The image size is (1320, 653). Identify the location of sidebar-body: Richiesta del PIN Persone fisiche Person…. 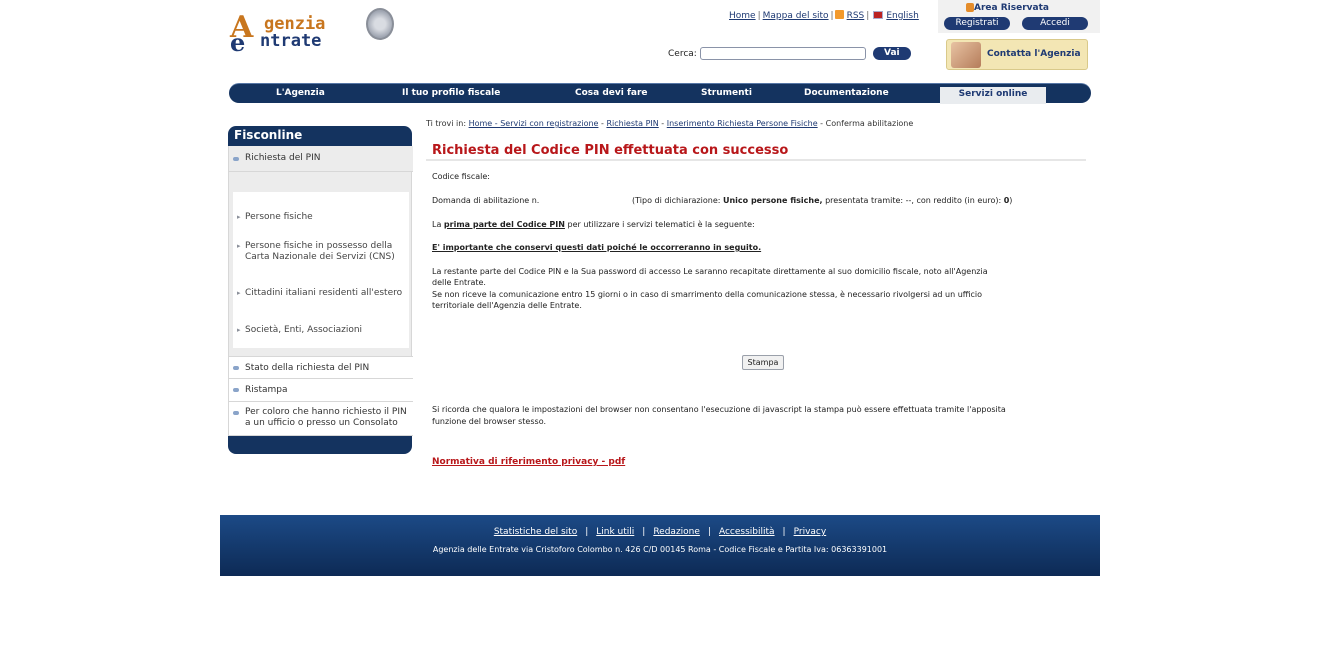
(320, 291).